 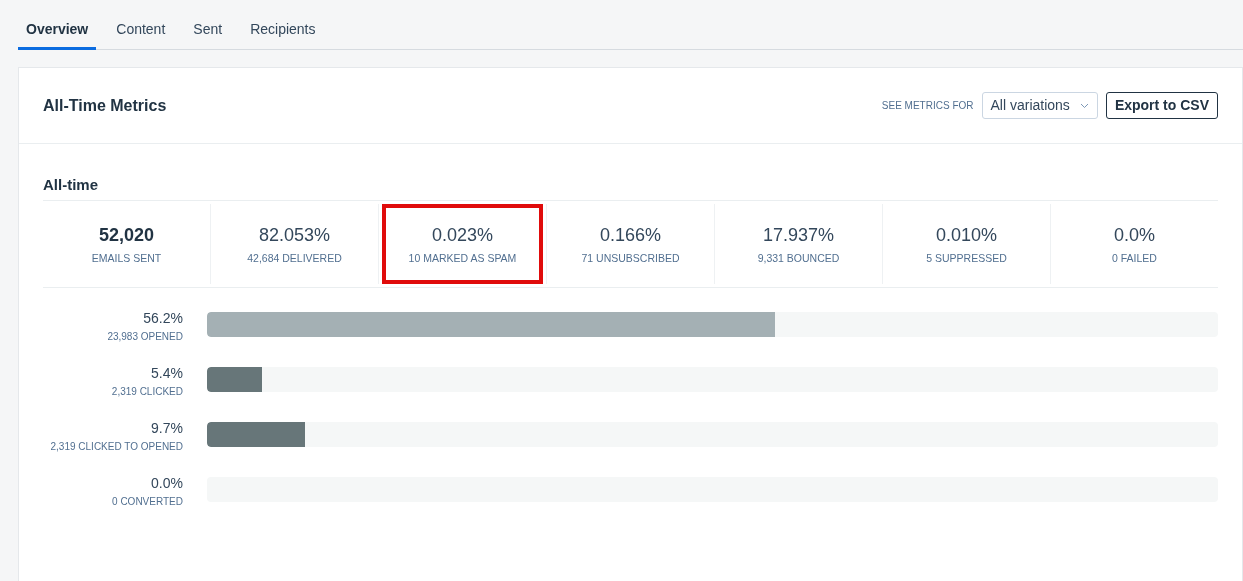 What do you see at coordinates (208, 31) in the screenshot?
I see `tab: Sent` at bounding box center [208, 31].